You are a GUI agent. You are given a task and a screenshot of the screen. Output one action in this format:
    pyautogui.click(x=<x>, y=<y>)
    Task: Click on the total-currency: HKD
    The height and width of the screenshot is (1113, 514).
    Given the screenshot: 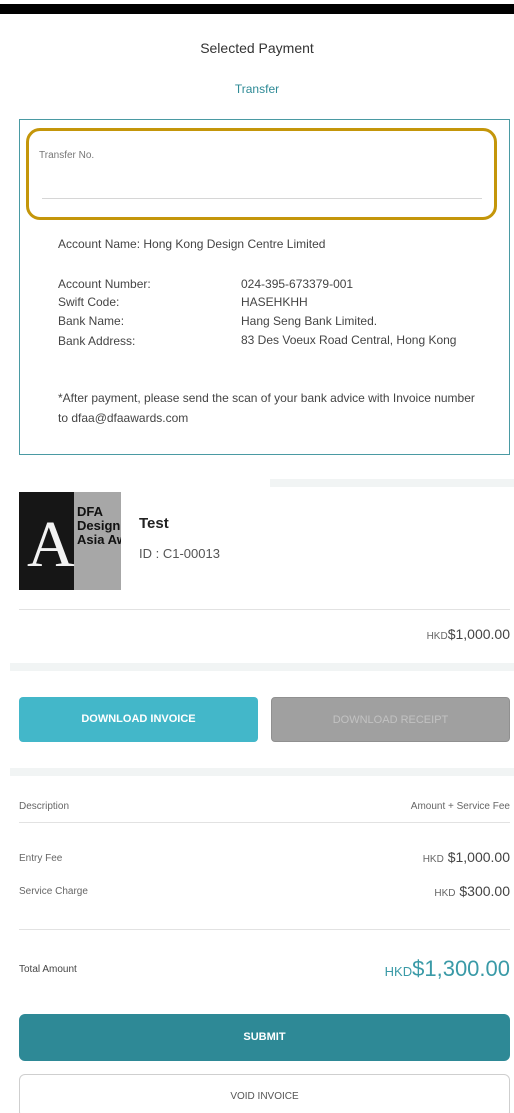 What is the action you would take?
    pyautogui.click(x=398, y=971)
    